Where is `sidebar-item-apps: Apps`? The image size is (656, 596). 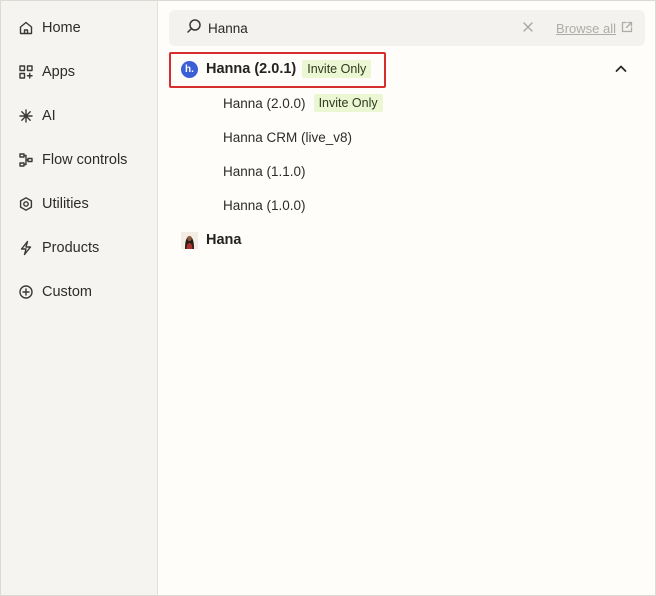 sidebar-item-apps: Apps is located at coordinates (79, 72).